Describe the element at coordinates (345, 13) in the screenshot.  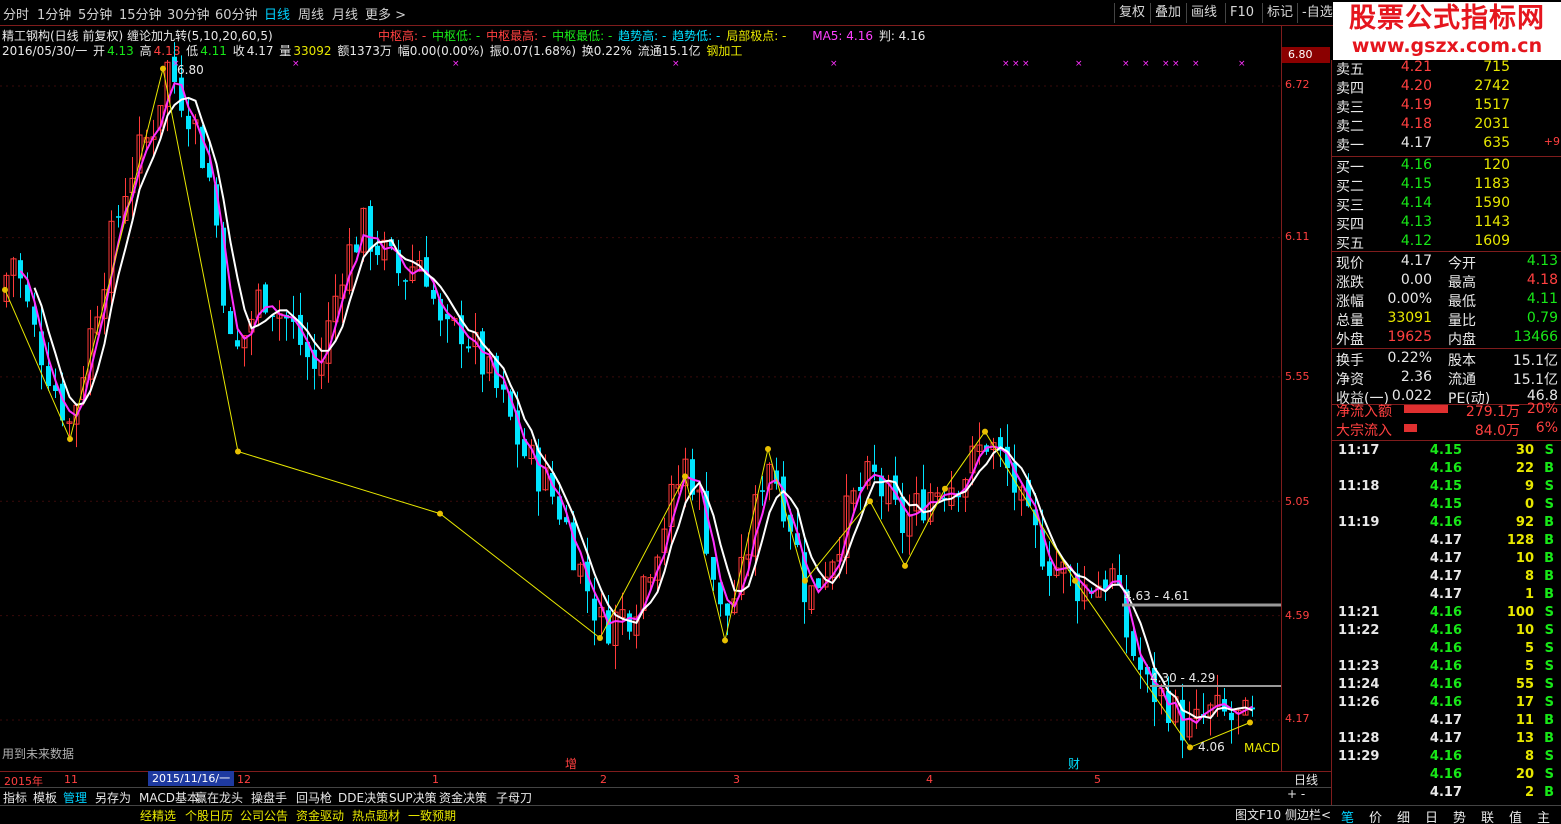
I see `period-tab-month: 月线` at that location.